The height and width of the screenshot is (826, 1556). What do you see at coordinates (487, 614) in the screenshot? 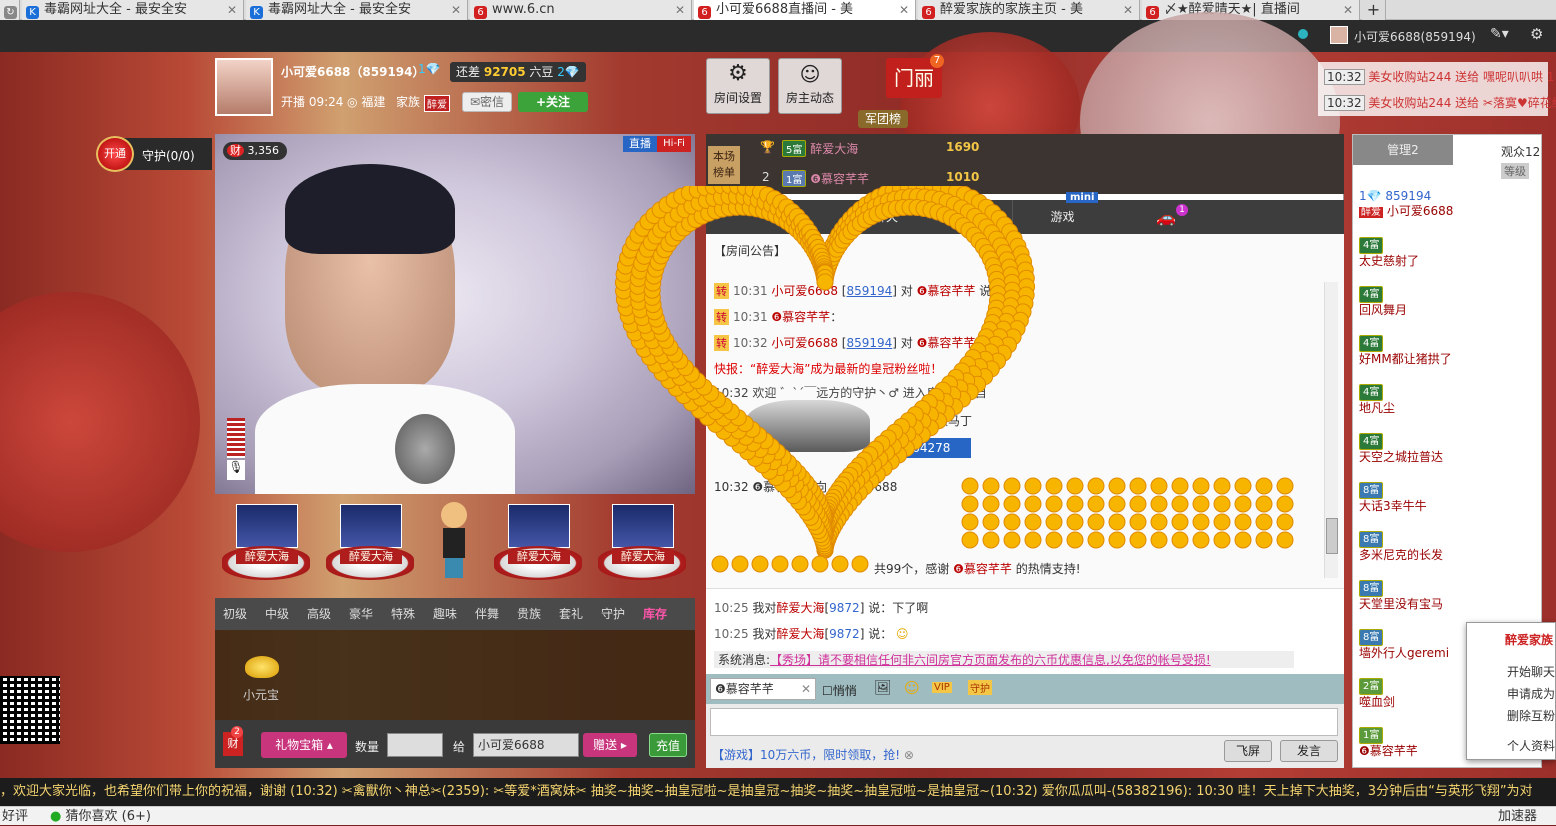
I see `tab-gift-dance: 伴舞` at bounding box center [487, 614].